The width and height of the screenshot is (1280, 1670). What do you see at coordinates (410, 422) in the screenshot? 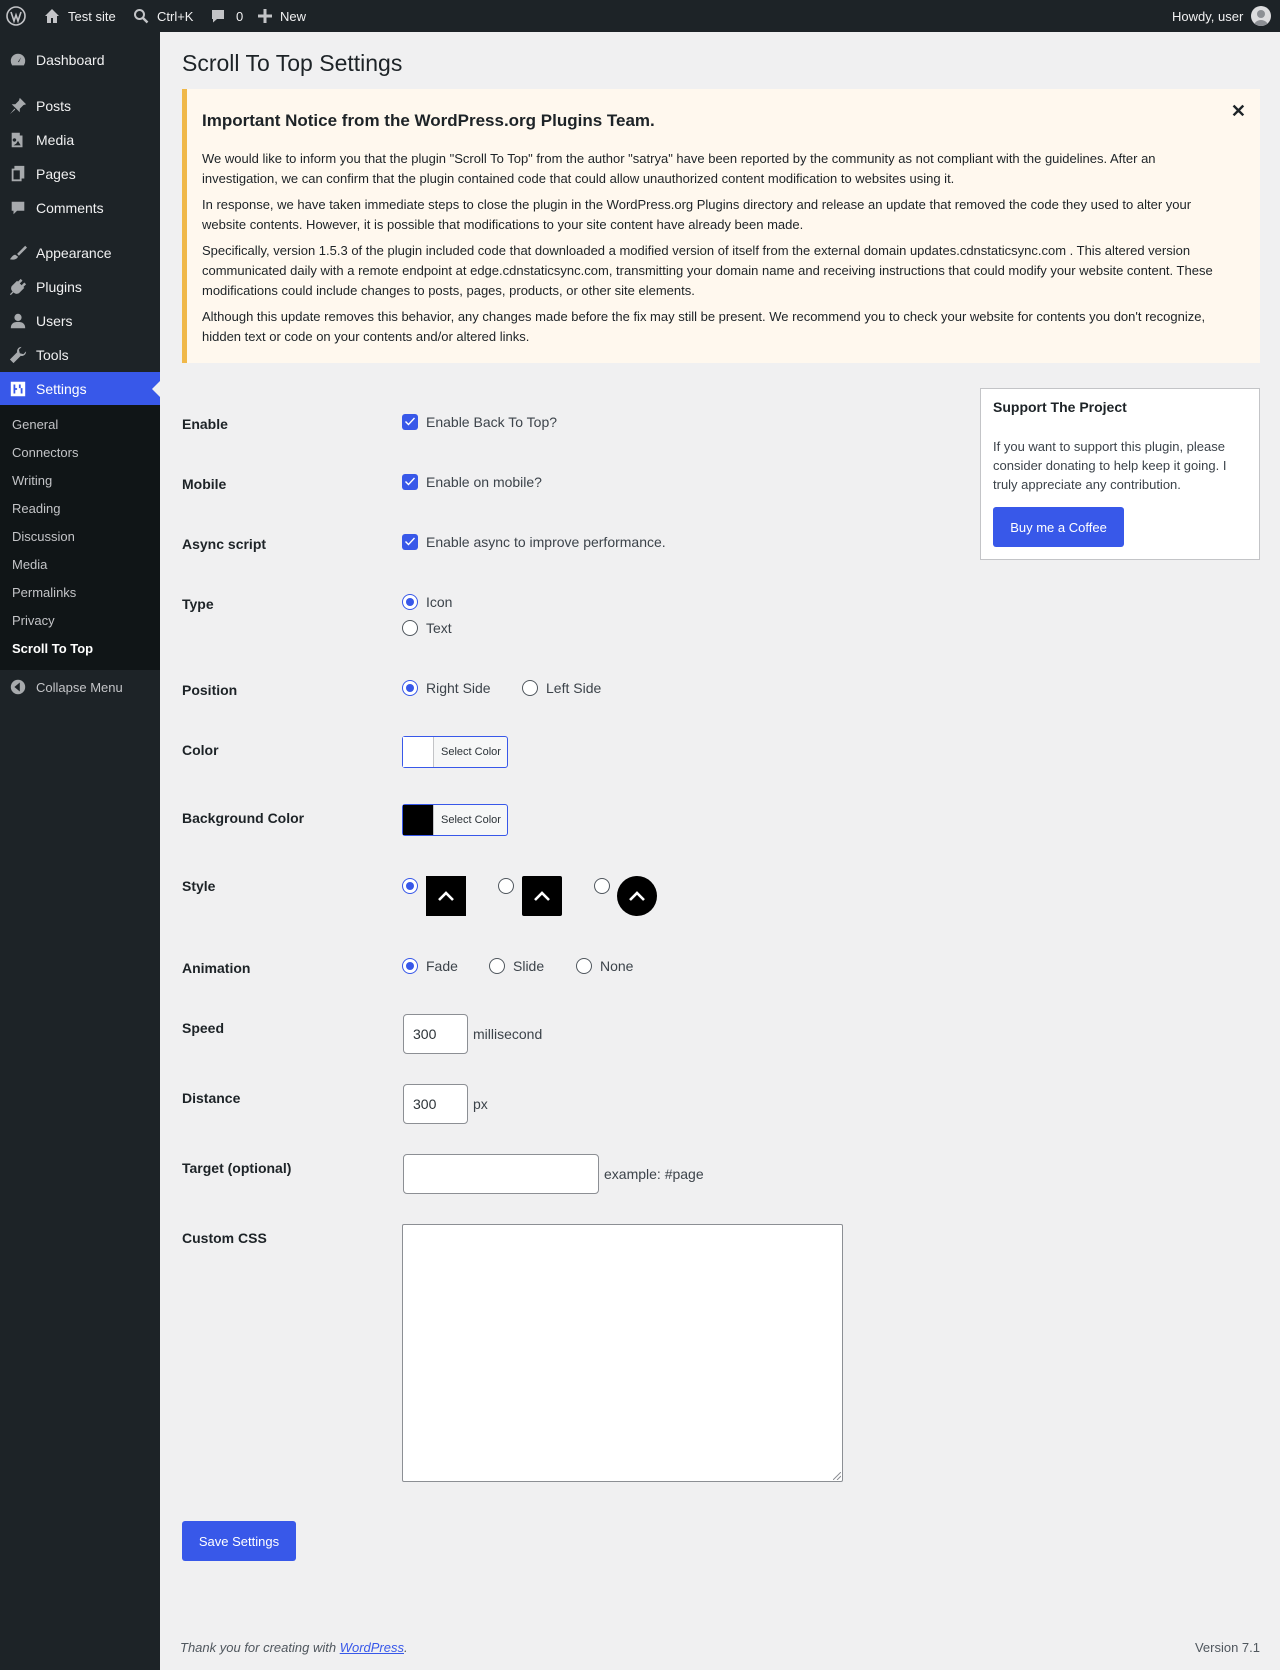
I see `enable-checkbox` at bounding box center [410, 422].